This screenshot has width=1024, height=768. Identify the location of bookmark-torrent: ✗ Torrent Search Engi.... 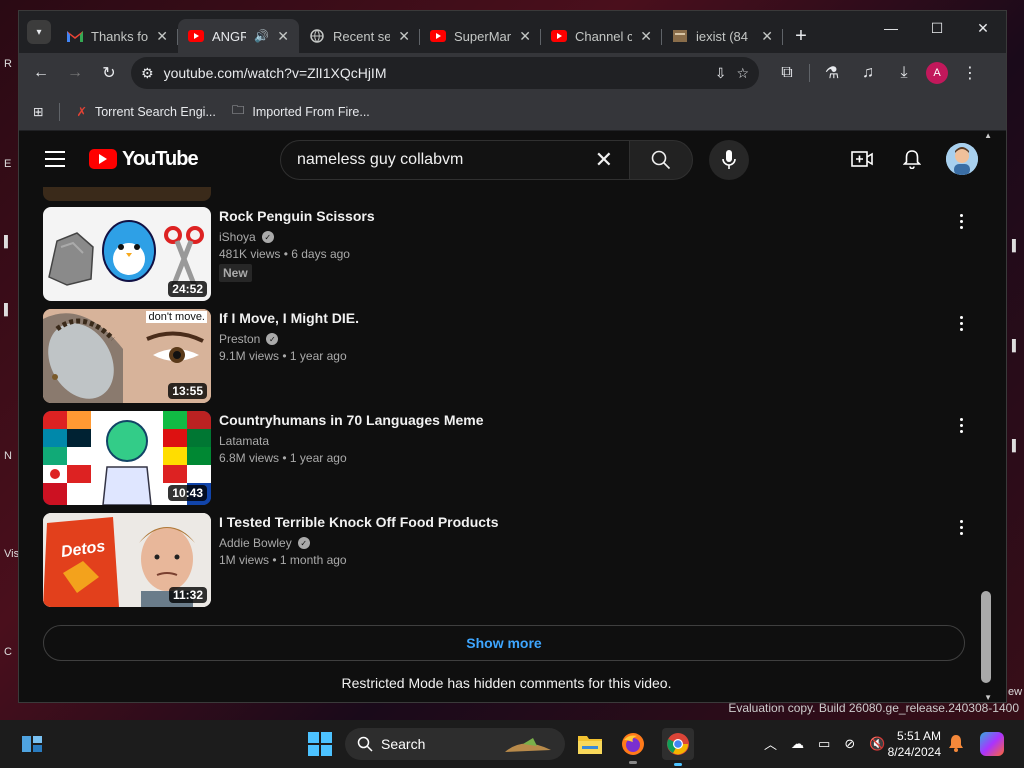
(146, 112).